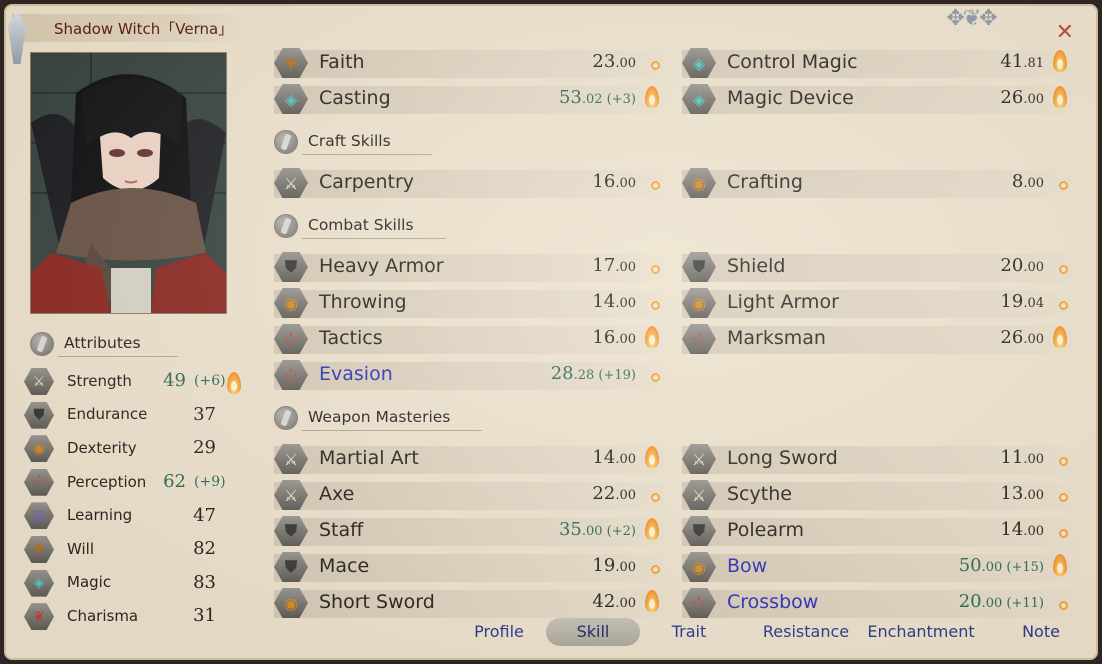  Describe the element at coordinates (878, 63) in the screenshot. I see `skill-row-control-magic: ◈ Control Magic 41.81` at that location.